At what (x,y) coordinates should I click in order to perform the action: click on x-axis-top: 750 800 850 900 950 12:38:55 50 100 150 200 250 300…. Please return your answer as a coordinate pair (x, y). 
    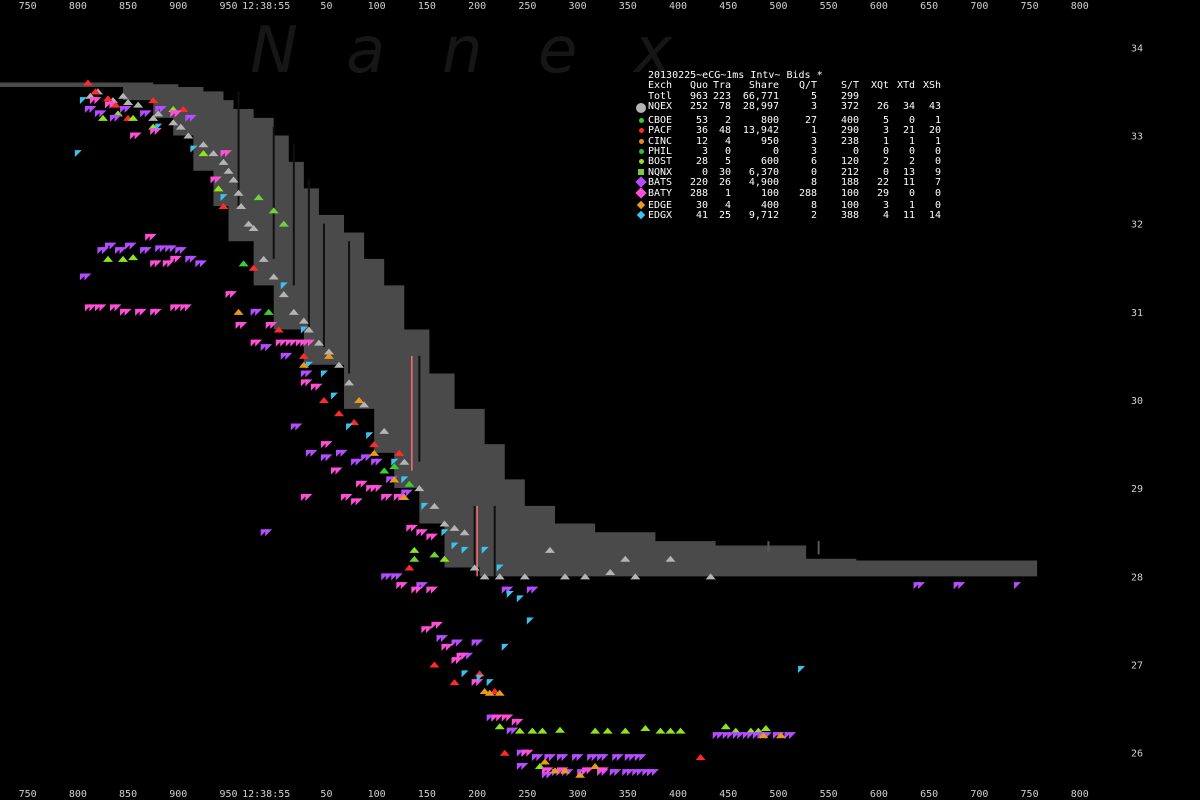
    Looking at the image, I should click on (554, 6).